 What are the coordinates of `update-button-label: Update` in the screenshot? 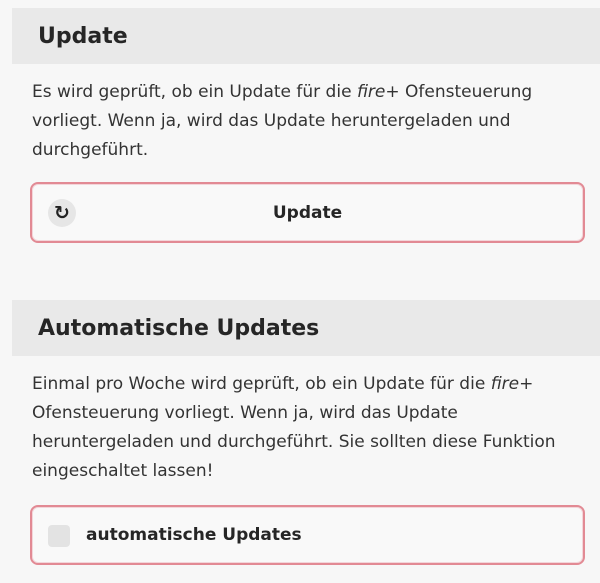 It's located at (307, 212).